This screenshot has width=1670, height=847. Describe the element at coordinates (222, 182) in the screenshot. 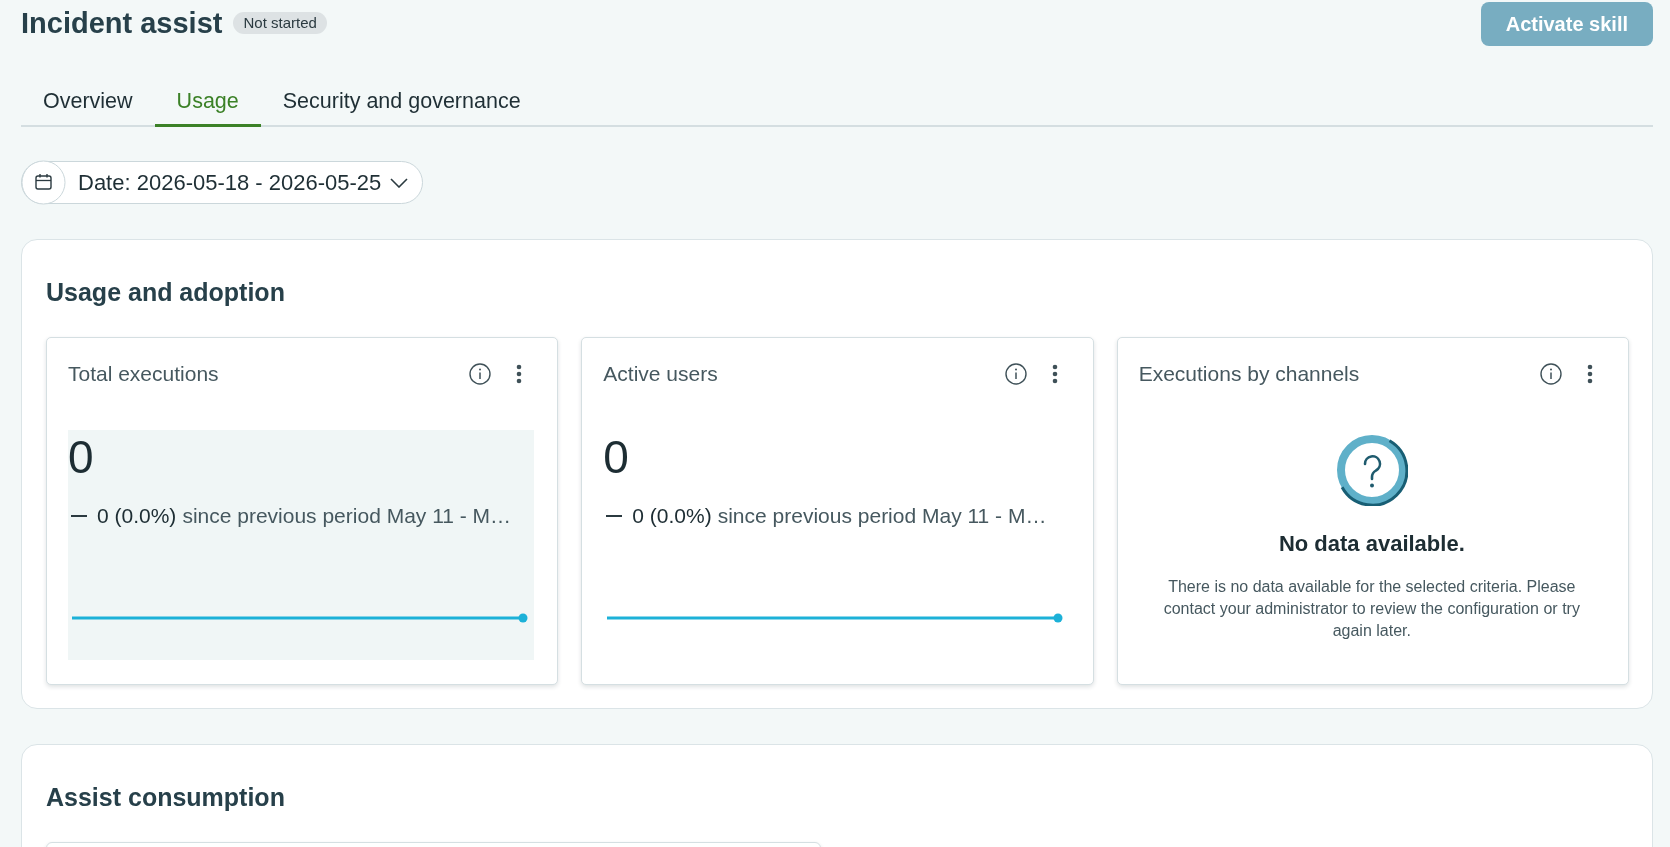

I see `date-filter-button: Date: 2026-05-18 - 2026-05-25` at that location.